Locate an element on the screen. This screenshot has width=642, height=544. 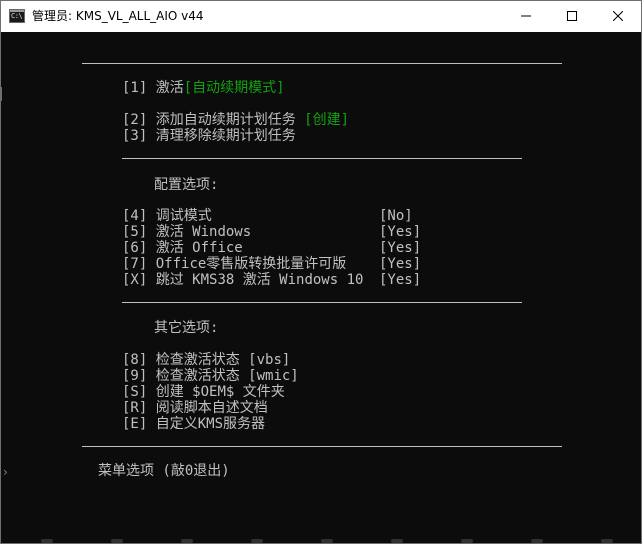
close-icon is located at coordinates (618, 16).